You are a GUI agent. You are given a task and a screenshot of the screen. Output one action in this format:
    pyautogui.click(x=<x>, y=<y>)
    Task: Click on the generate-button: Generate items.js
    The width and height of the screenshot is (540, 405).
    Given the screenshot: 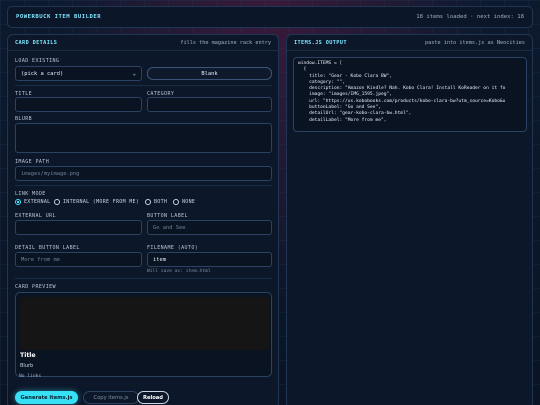 What is the action you would take?
    pyautogui.click(x=46, y=397)
    